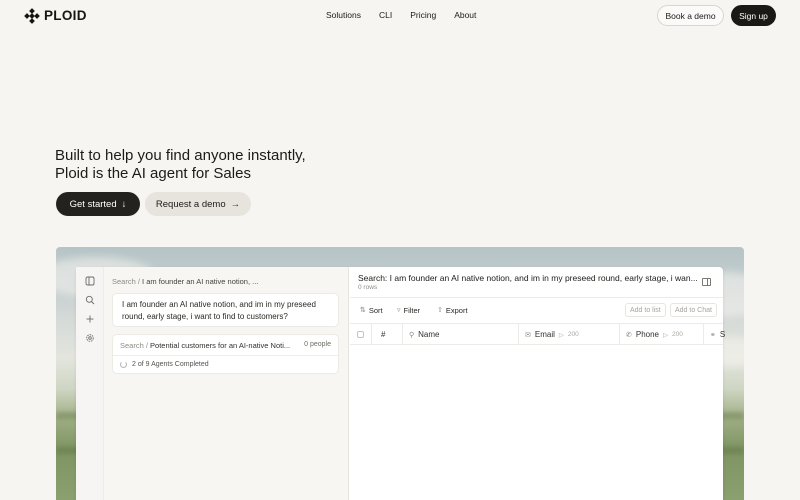 Image resolution: width=800 pixels, height=500 pixels. I want to click on filter-button: ▿ Filter, so click(408, 310).